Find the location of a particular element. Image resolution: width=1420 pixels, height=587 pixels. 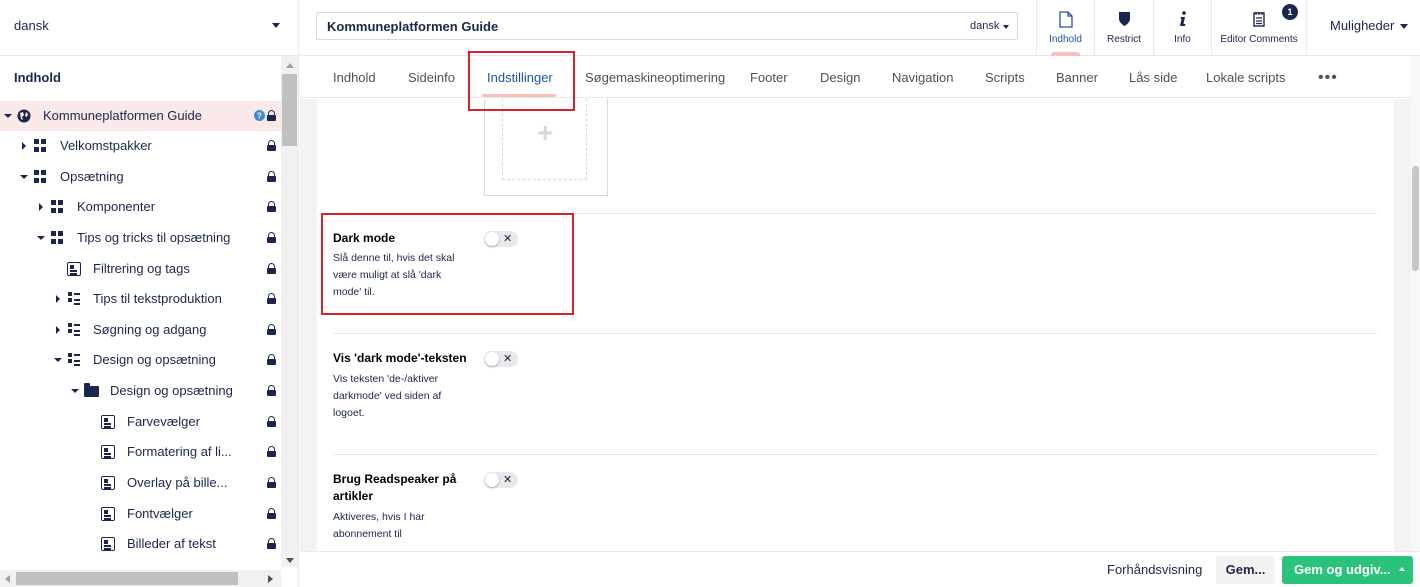

tree-node-root: Kommuneplatformen Guide ? is located at coordinates (140, 116).